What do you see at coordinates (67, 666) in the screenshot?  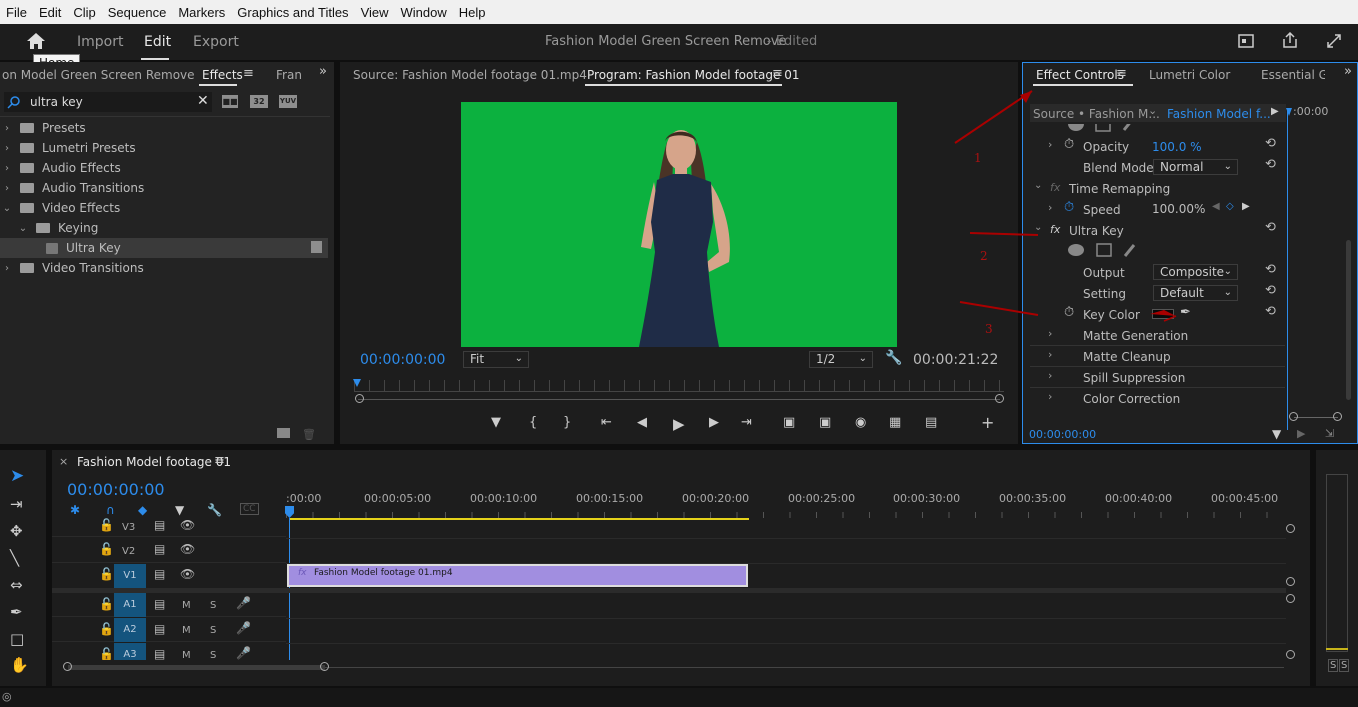 I see `scroll-handle-left` at bounding box center [67, 666].